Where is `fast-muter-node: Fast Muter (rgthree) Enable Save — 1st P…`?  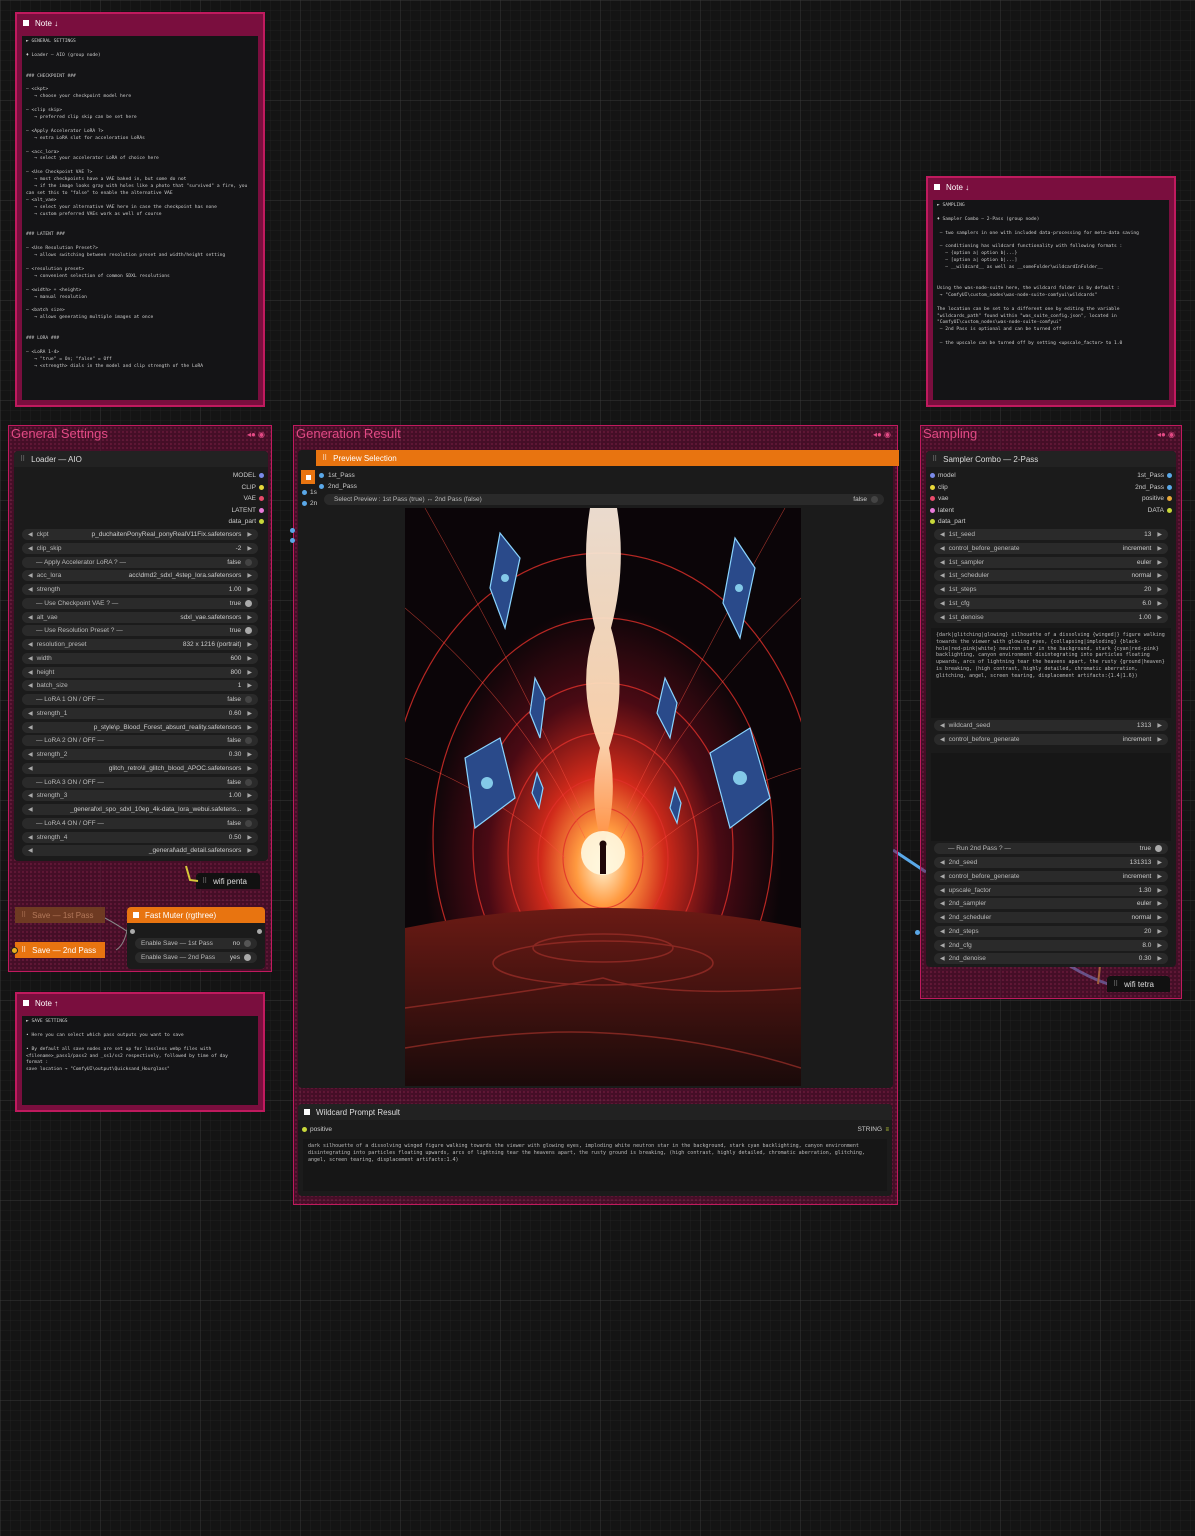
fast-muter-node: Fast Muter (rgthree) Enable Save — 1st P… is located at coordinates (196, 938).